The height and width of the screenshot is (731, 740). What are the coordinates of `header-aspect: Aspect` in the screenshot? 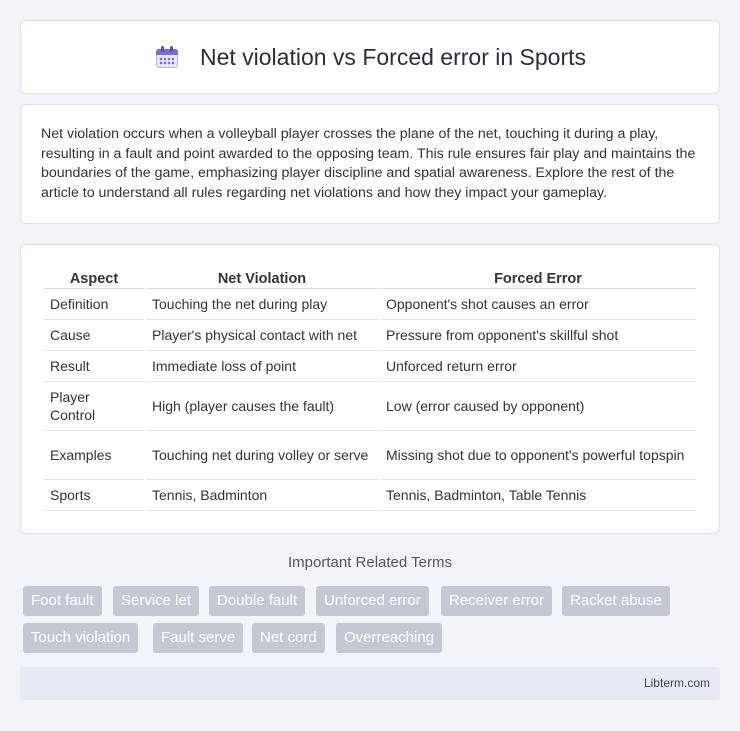 It's located at (94, 277).